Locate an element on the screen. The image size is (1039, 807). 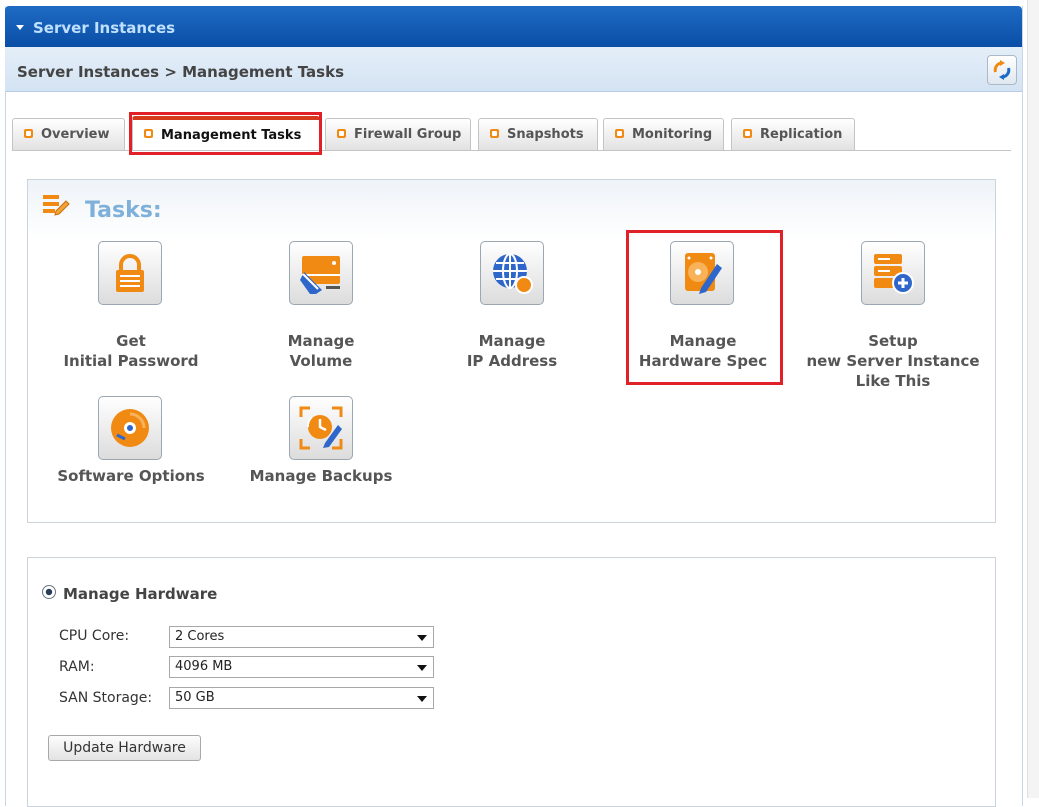
backup-clock-icon is located at coordinates (321, 428).